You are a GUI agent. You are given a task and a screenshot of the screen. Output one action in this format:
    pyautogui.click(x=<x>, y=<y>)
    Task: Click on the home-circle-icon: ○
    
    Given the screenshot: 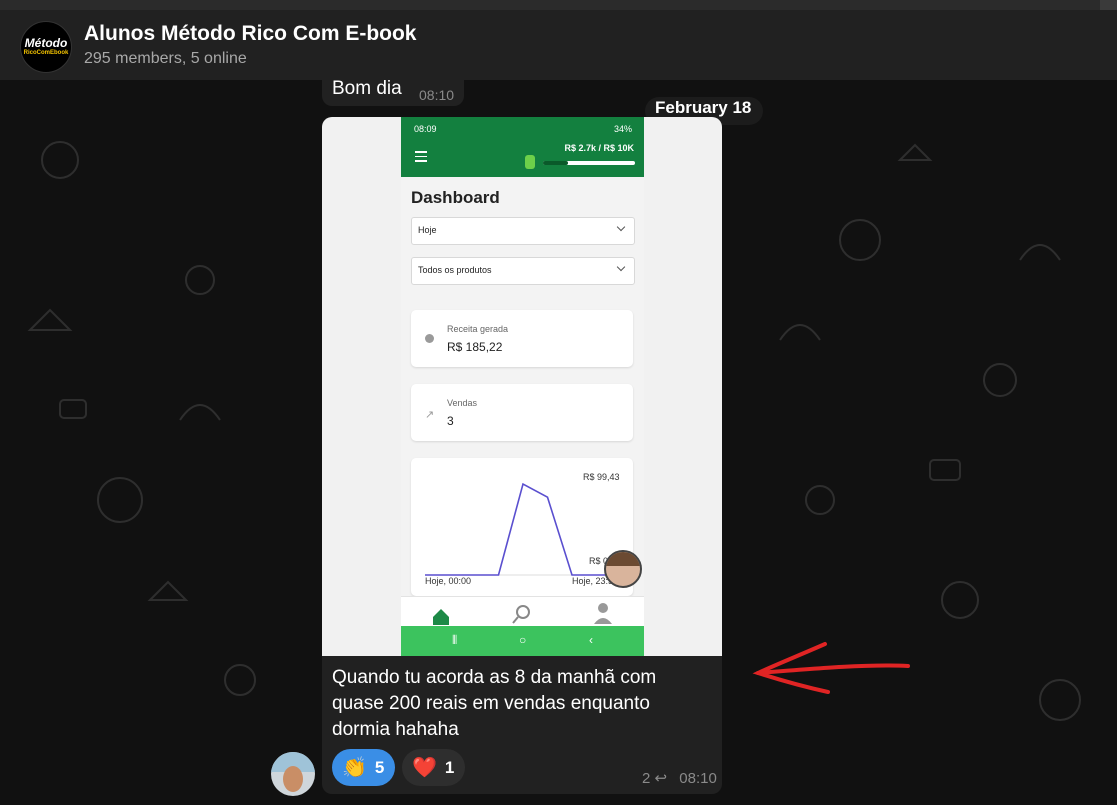 What is the action you would take?
    pyautogui.click(x=523, y=640)
    